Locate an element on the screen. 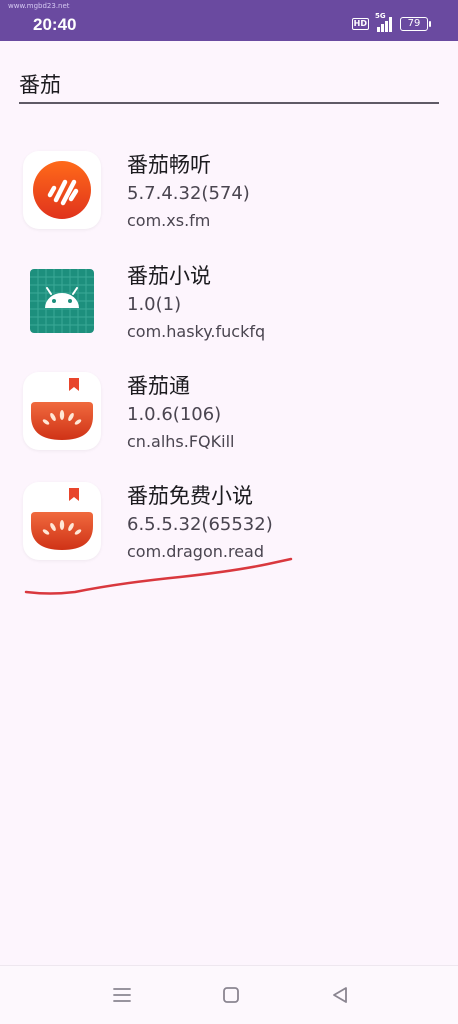  app-info: 番茄畅听 5.7.4.32(574) com.xs.fm is located at coordinates (188, 192).